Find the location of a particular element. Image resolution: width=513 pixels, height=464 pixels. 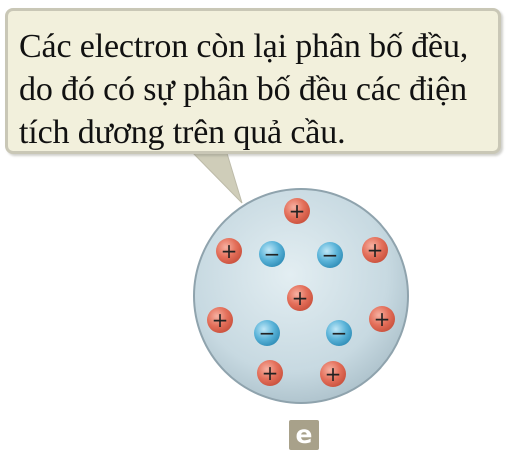

proton-1-symbol: + is located at coordinates (297, 211).